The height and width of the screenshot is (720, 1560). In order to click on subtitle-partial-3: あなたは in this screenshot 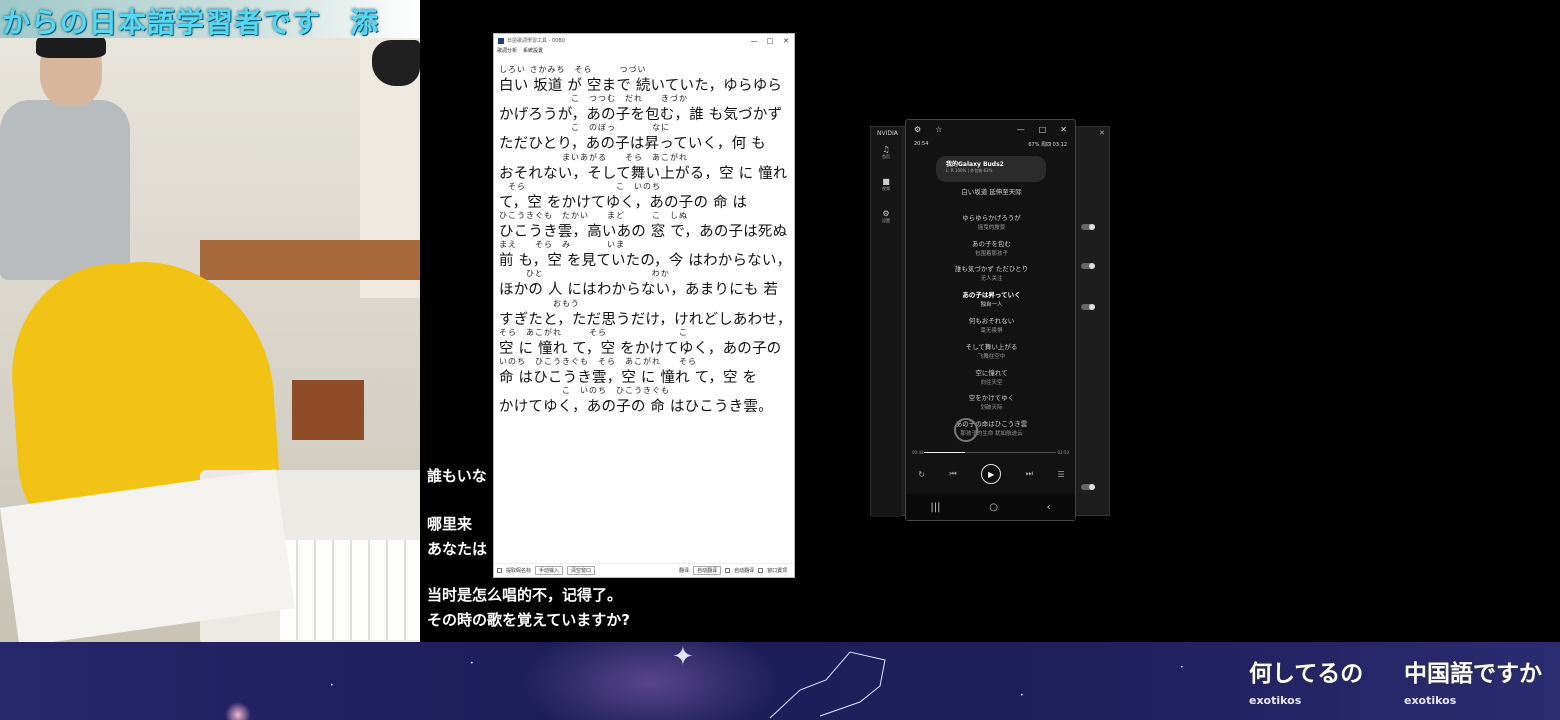, I will do `click(457, 549)`.